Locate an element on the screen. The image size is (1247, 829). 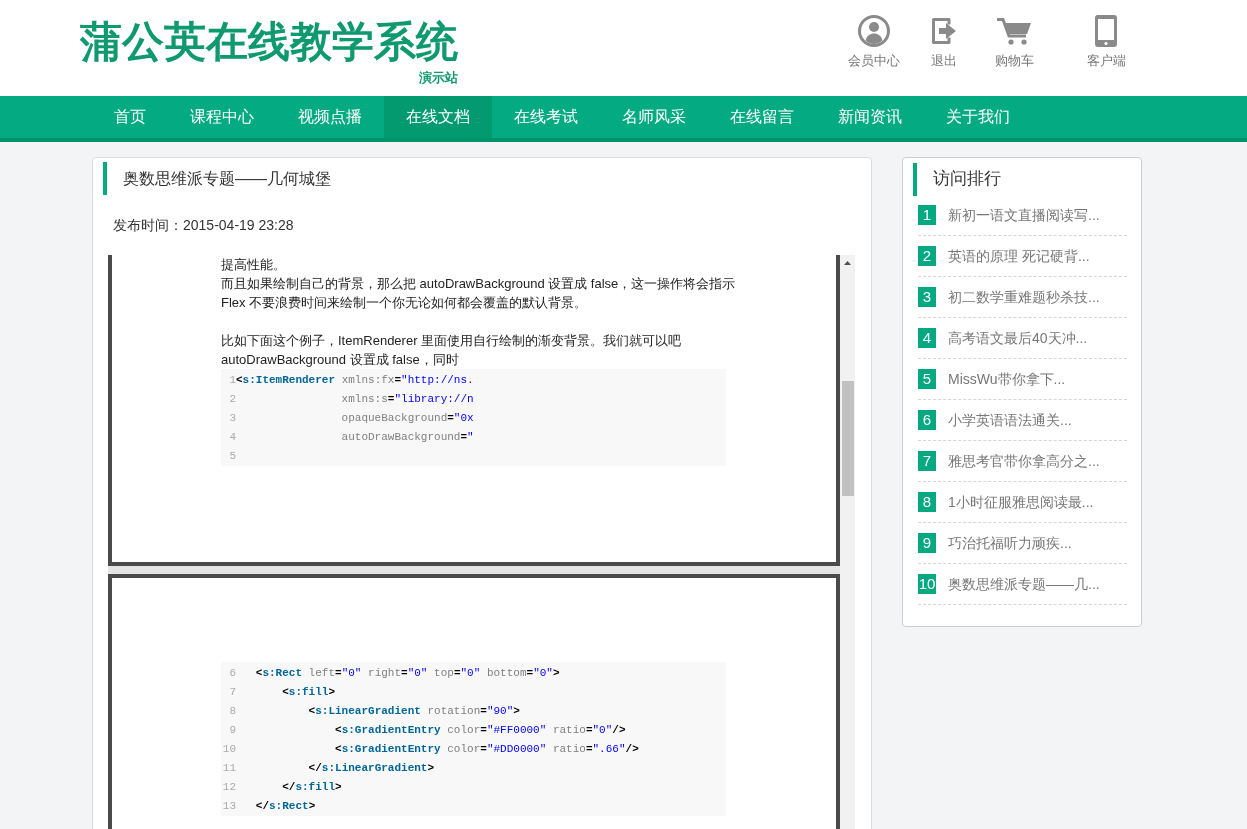
code-line: <s:fill> is located at coordinates (308, 692).